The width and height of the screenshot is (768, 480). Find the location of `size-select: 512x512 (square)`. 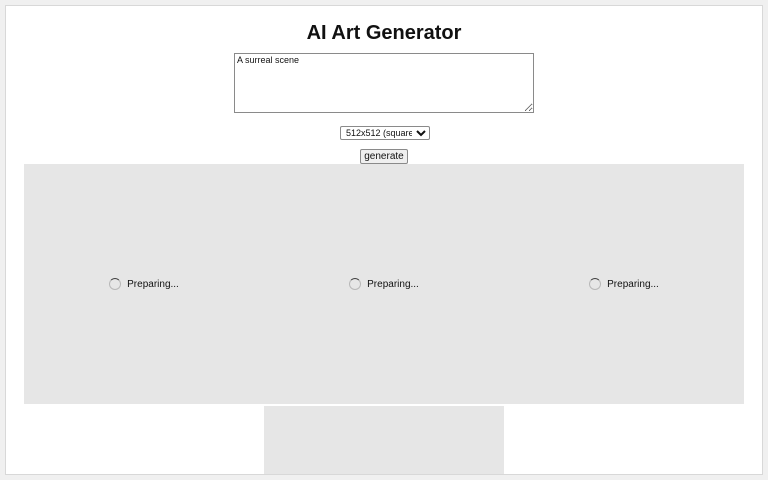

size-select: 512x512 (square) is located at coordinates (385, 133).